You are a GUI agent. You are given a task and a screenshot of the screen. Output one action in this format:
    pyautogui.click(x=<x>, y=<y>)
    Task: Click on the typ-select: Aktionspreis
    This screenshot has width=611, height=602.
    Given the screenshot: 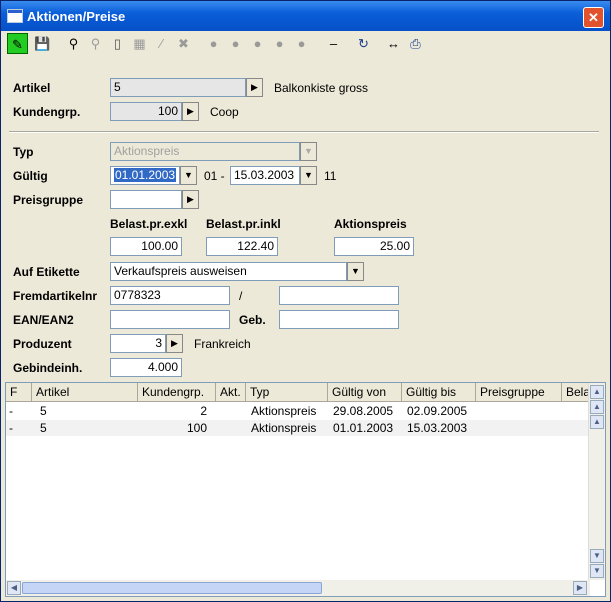 What is the action you would take?
    pyautogui.click(x=205, y=151)
    